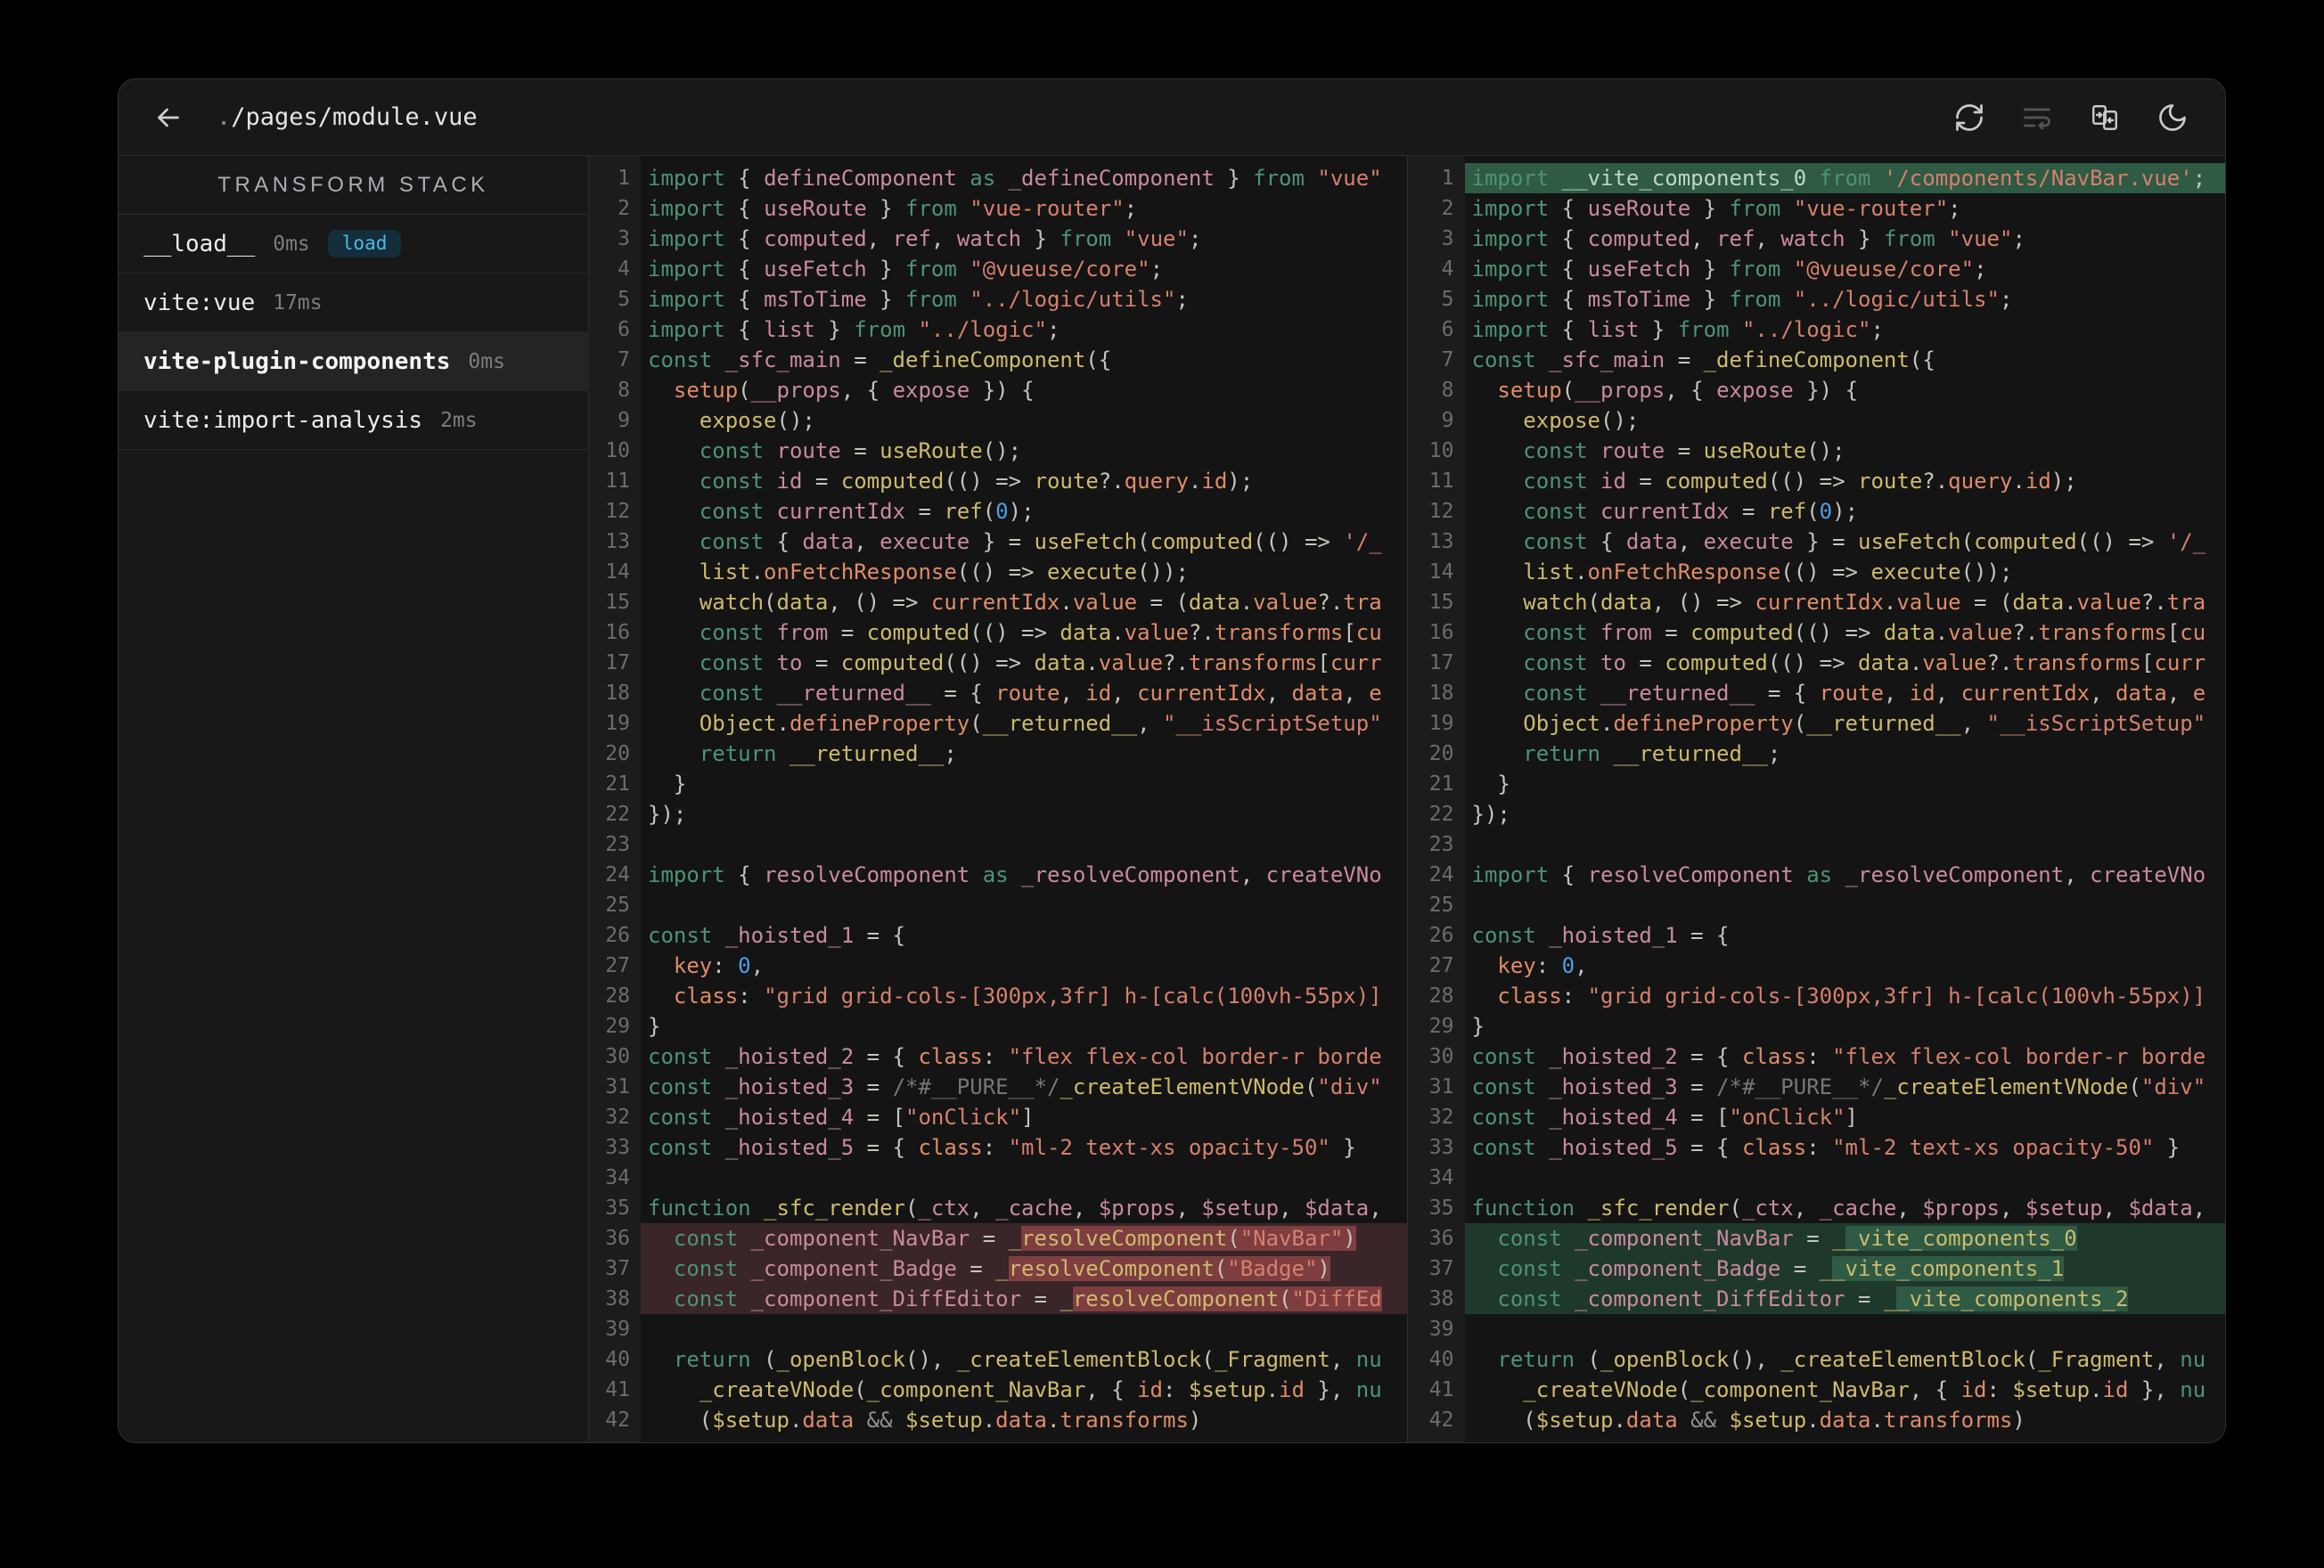  What do you see at coordinates (1969, 118) in the screenshot?
I see `refresh-icon` at bounding box center [1969, 118].